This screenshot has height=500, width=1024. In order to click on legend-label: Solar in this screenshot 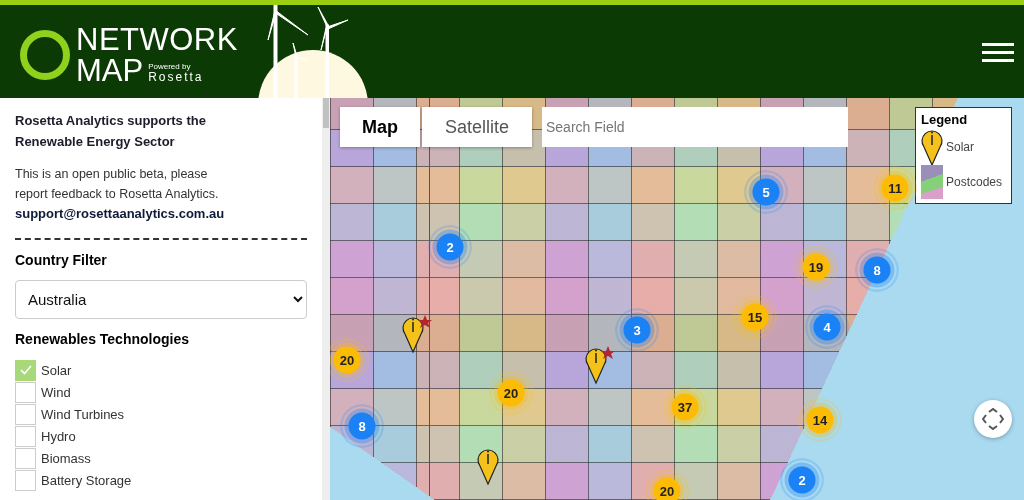, I will do `click(960, 146)`.